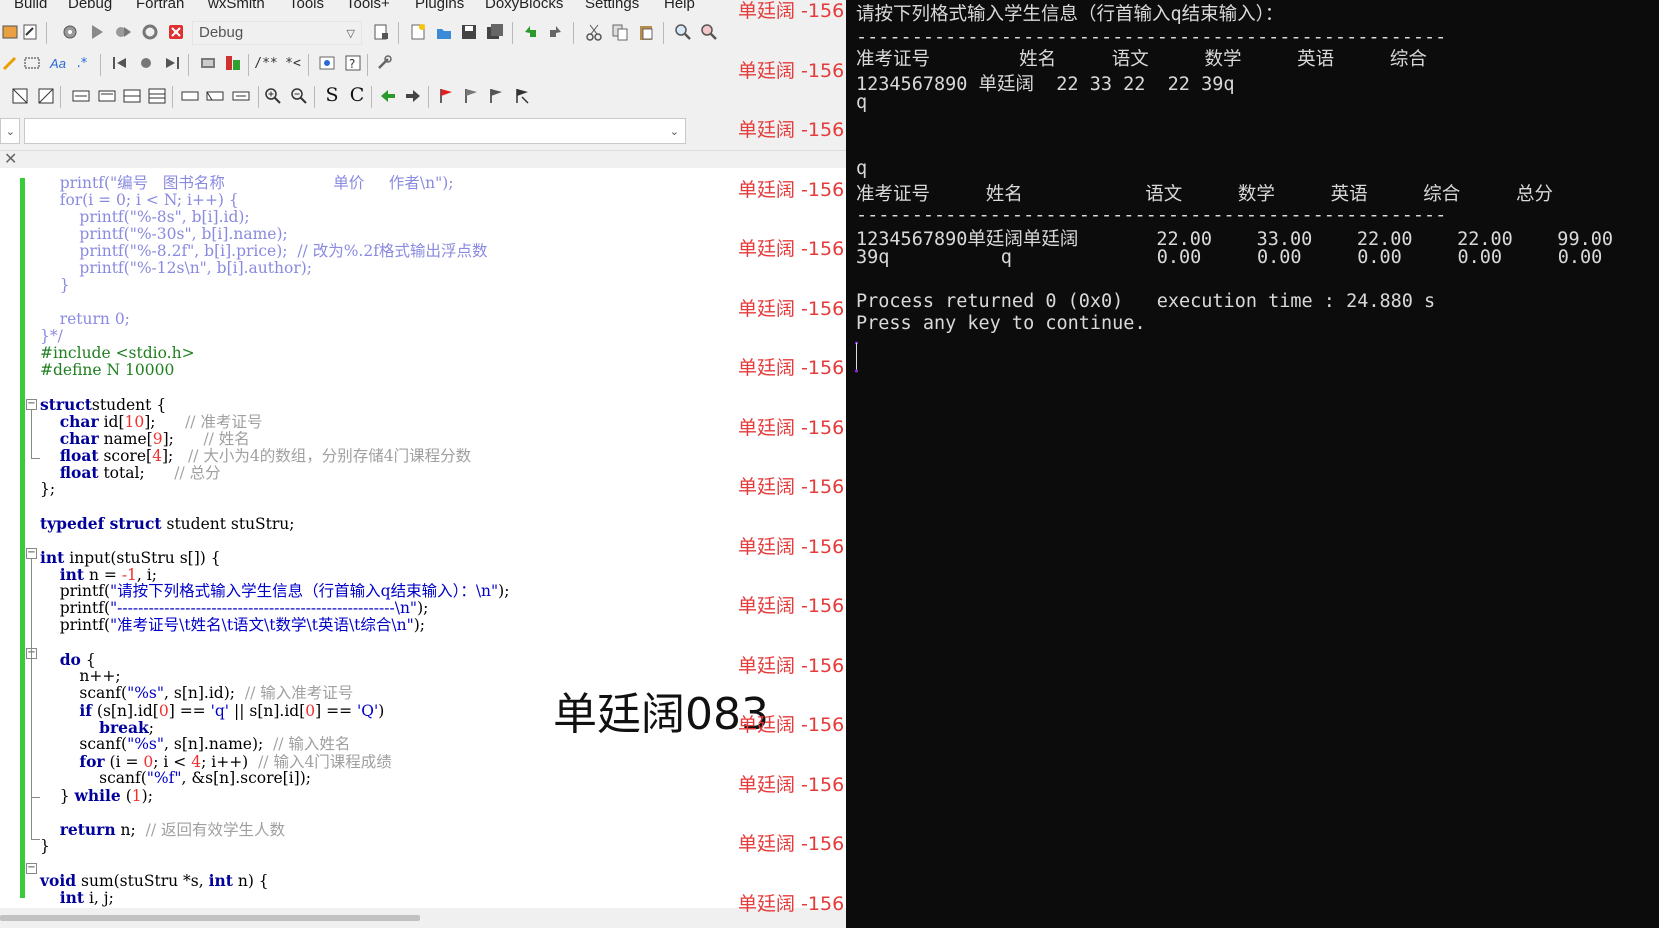 The image size is (1659, 928). What do you see at coordinates (146, 63) in the screenshot?
I see `toggle-bookmark-icon` at bounding box center [146, 63].